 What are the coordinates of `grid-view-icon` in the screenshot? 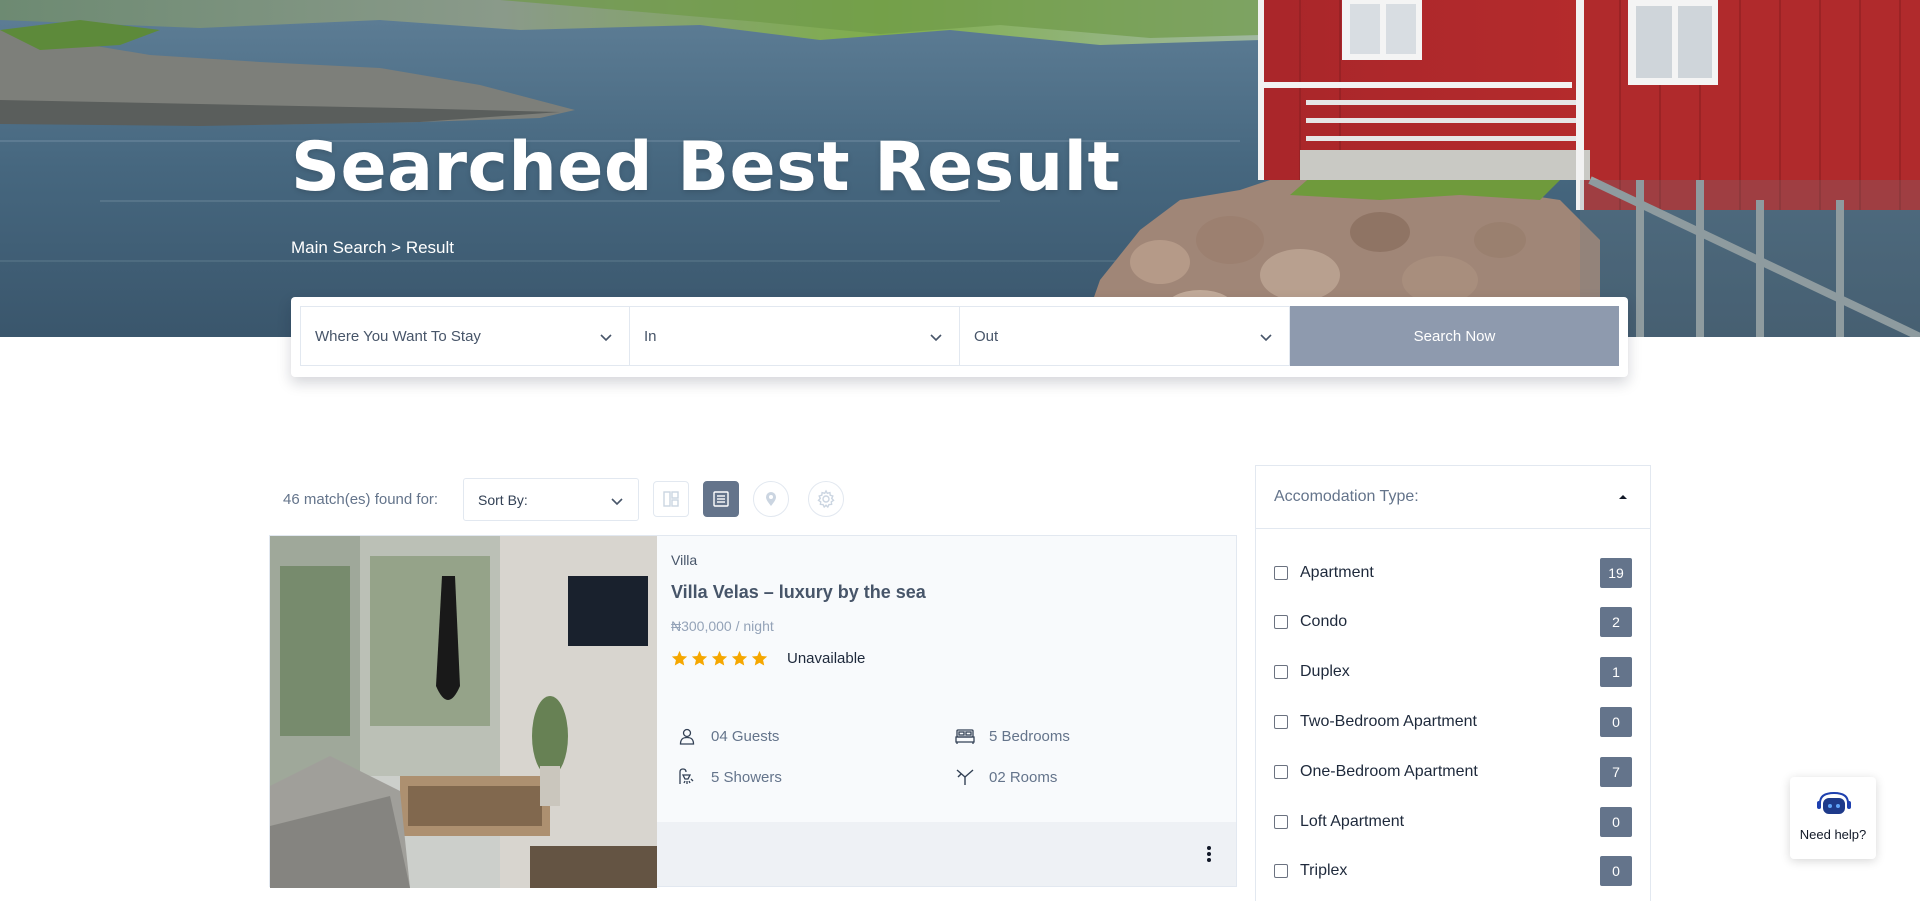 It's located at (671, 499).